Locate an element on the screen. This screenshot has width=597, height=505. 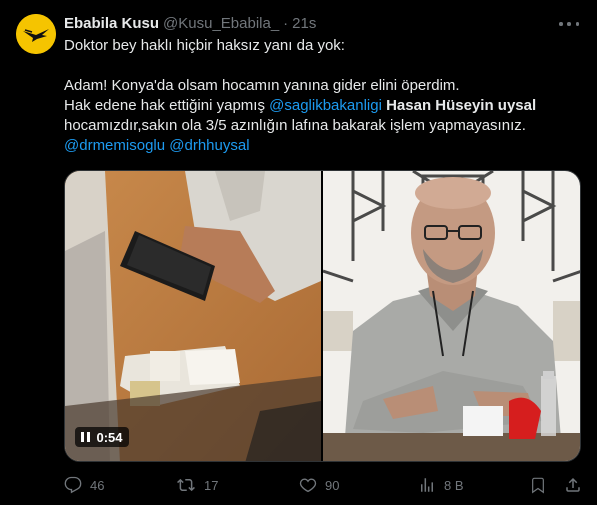
like-count: 90 is located at coordinates (332, 485).